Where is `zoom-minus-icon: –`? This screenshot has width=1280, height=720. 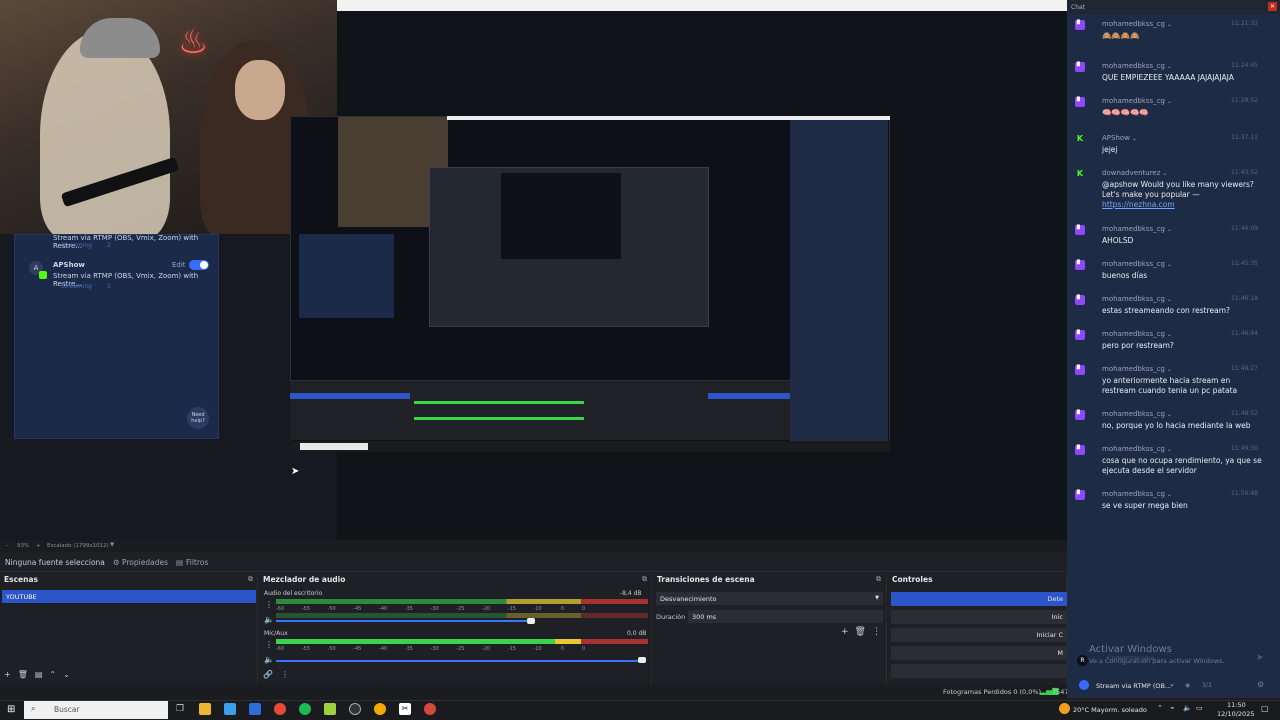
zoom-minus-icon: – is located at coordinates (7, 546).